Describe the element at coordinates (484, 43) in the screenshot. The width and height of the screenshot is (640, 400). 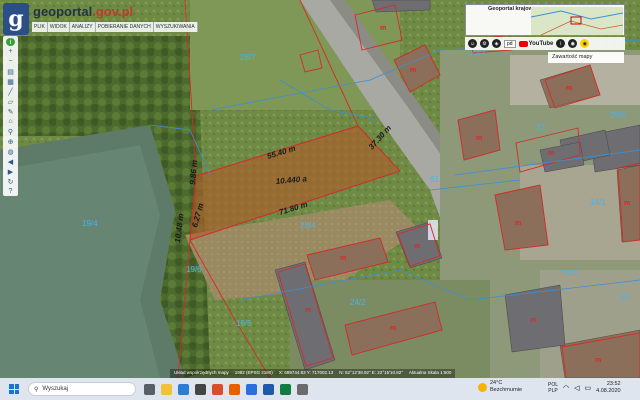
I see `settings-icon: ⚙` at that location.